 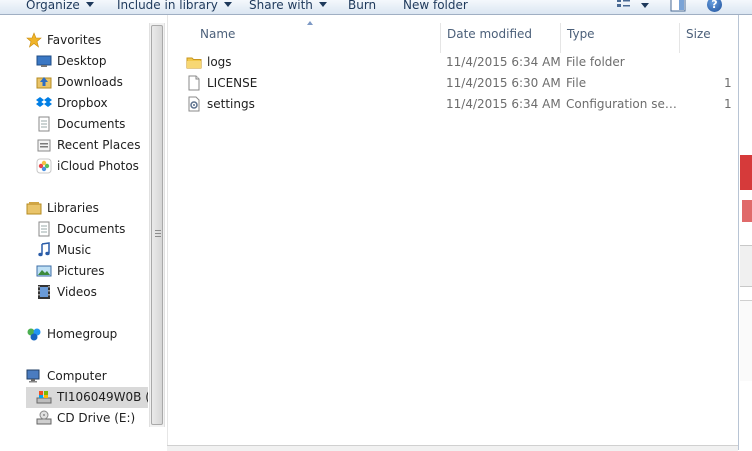 I want to click on hard-drive-icon, so click(x=44, y=397).